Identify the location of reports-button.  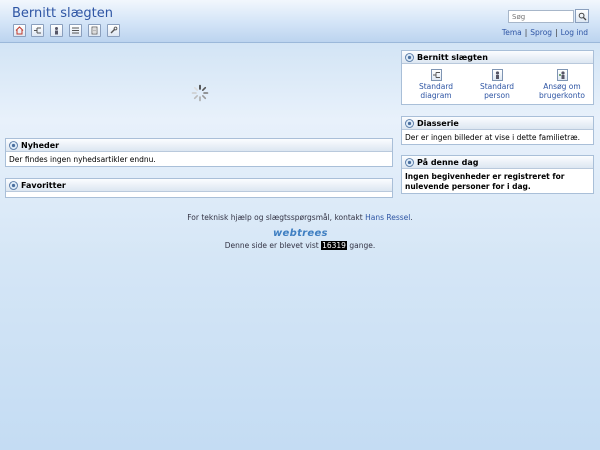
(94, 30).